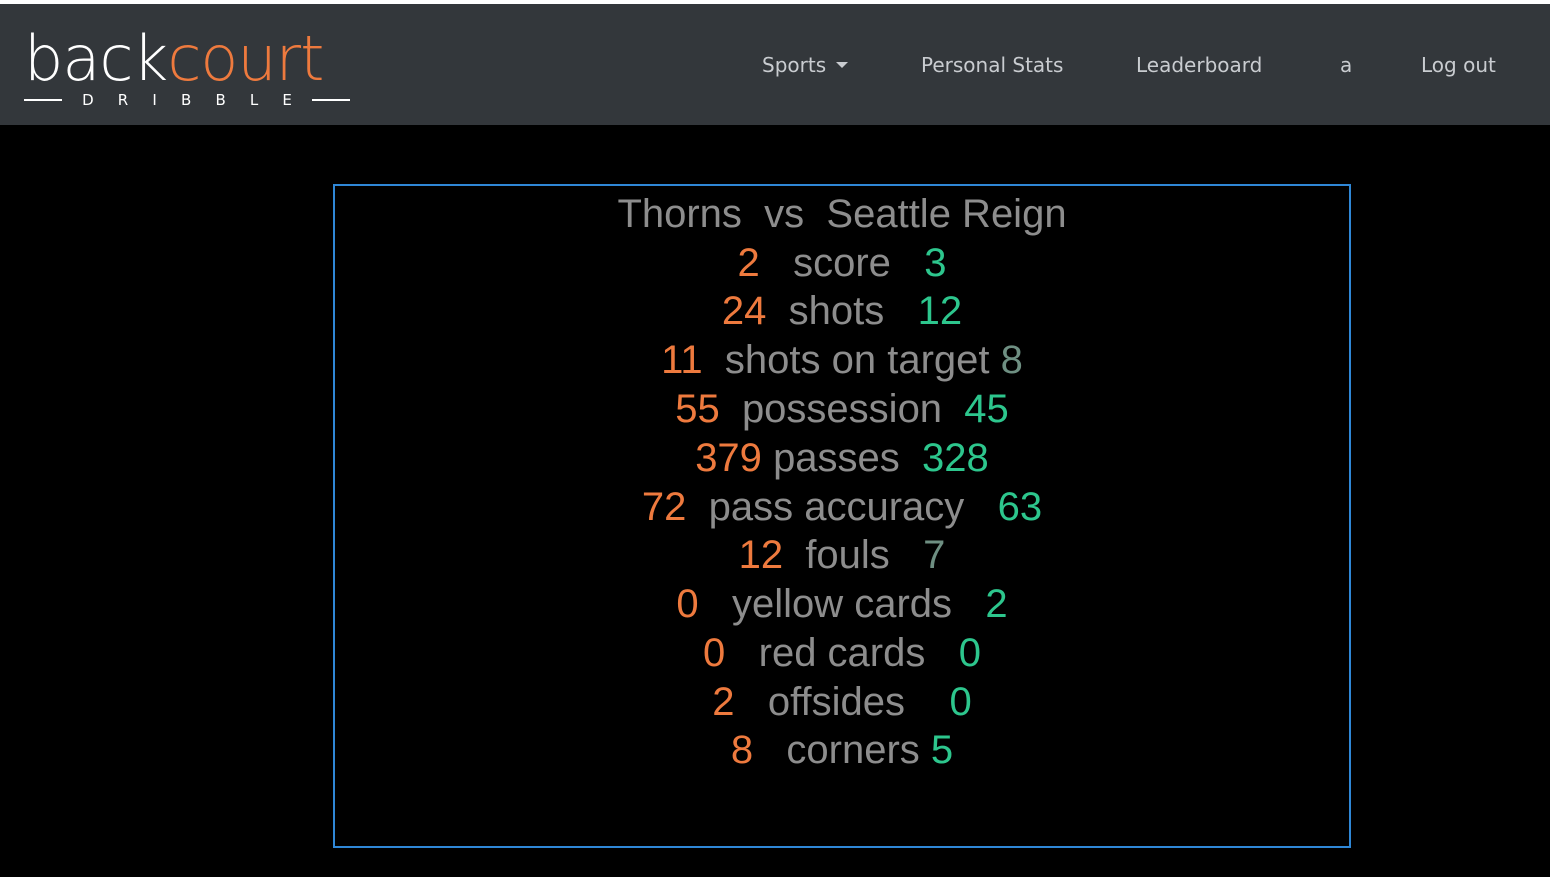 The image size is (1550, 877). I want to click on logo-letter: R, so click(123, 100).